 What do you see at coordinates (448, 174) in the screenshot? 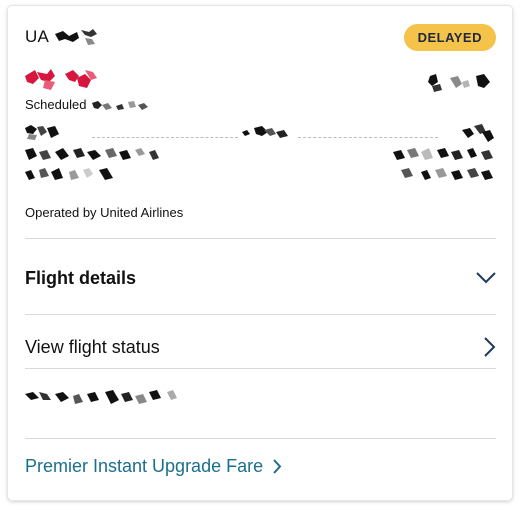
I see `redacted-destination-date` at bounding box center [448, 174].